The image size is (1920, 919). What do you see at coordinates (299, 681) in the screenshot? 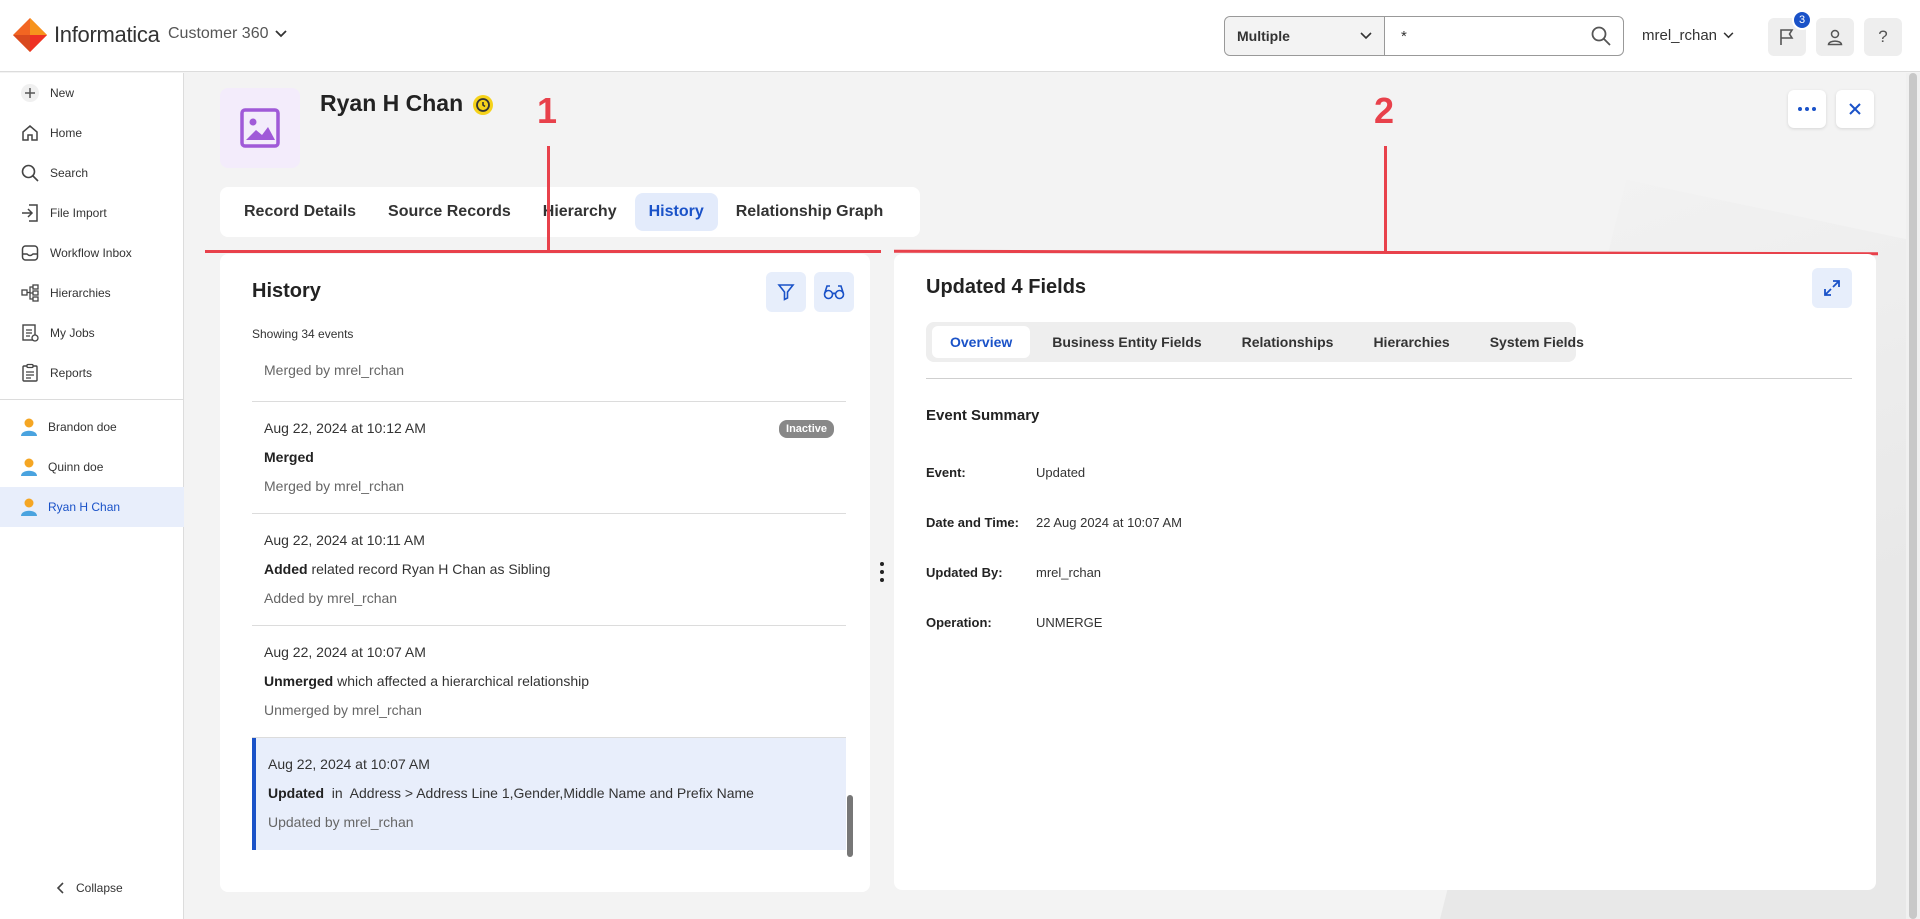
I see `event-action: Unmerged` at bounding box center [299, 681].